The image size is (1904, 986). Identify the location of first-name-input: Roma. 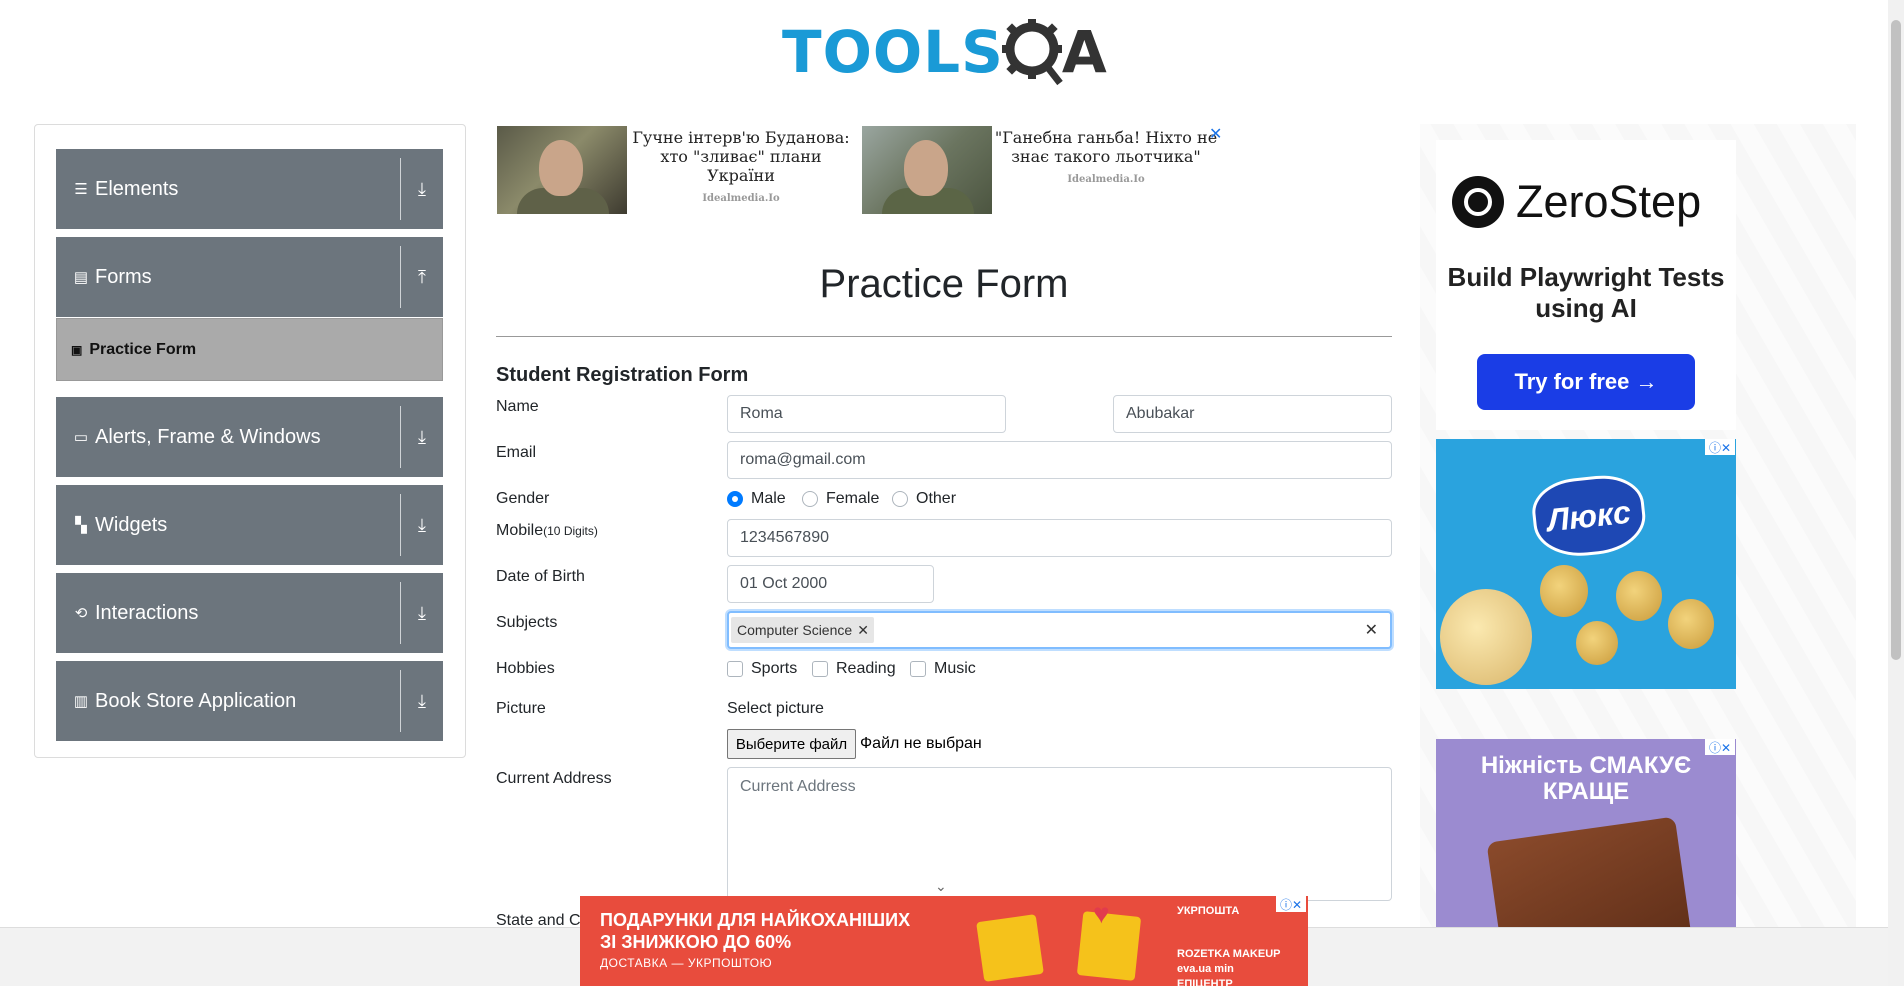
(866, 414).